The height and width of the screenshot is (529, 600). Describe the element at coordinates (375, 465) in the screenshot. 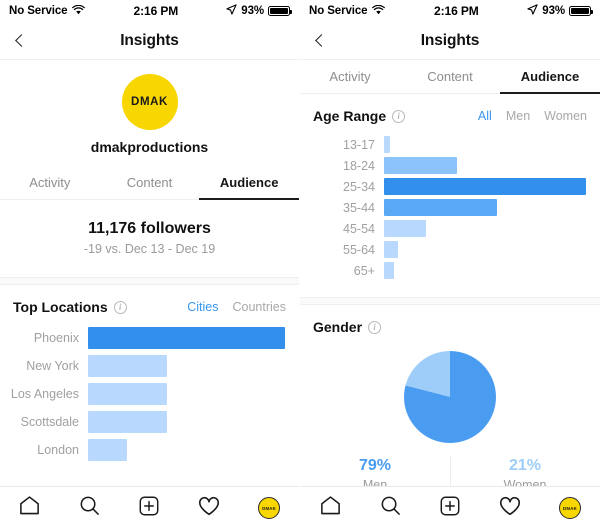

I see `men-percentage: 79%` at that location.